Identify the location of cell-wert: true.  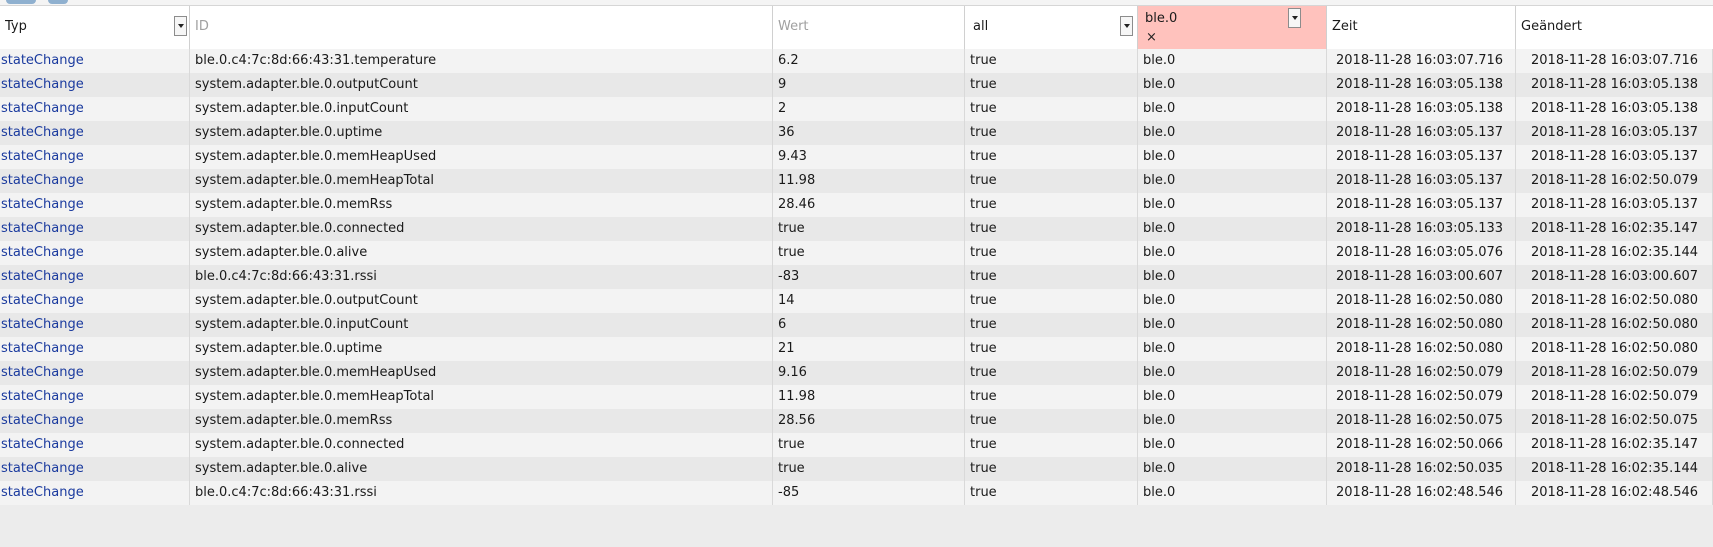
(869, 253).